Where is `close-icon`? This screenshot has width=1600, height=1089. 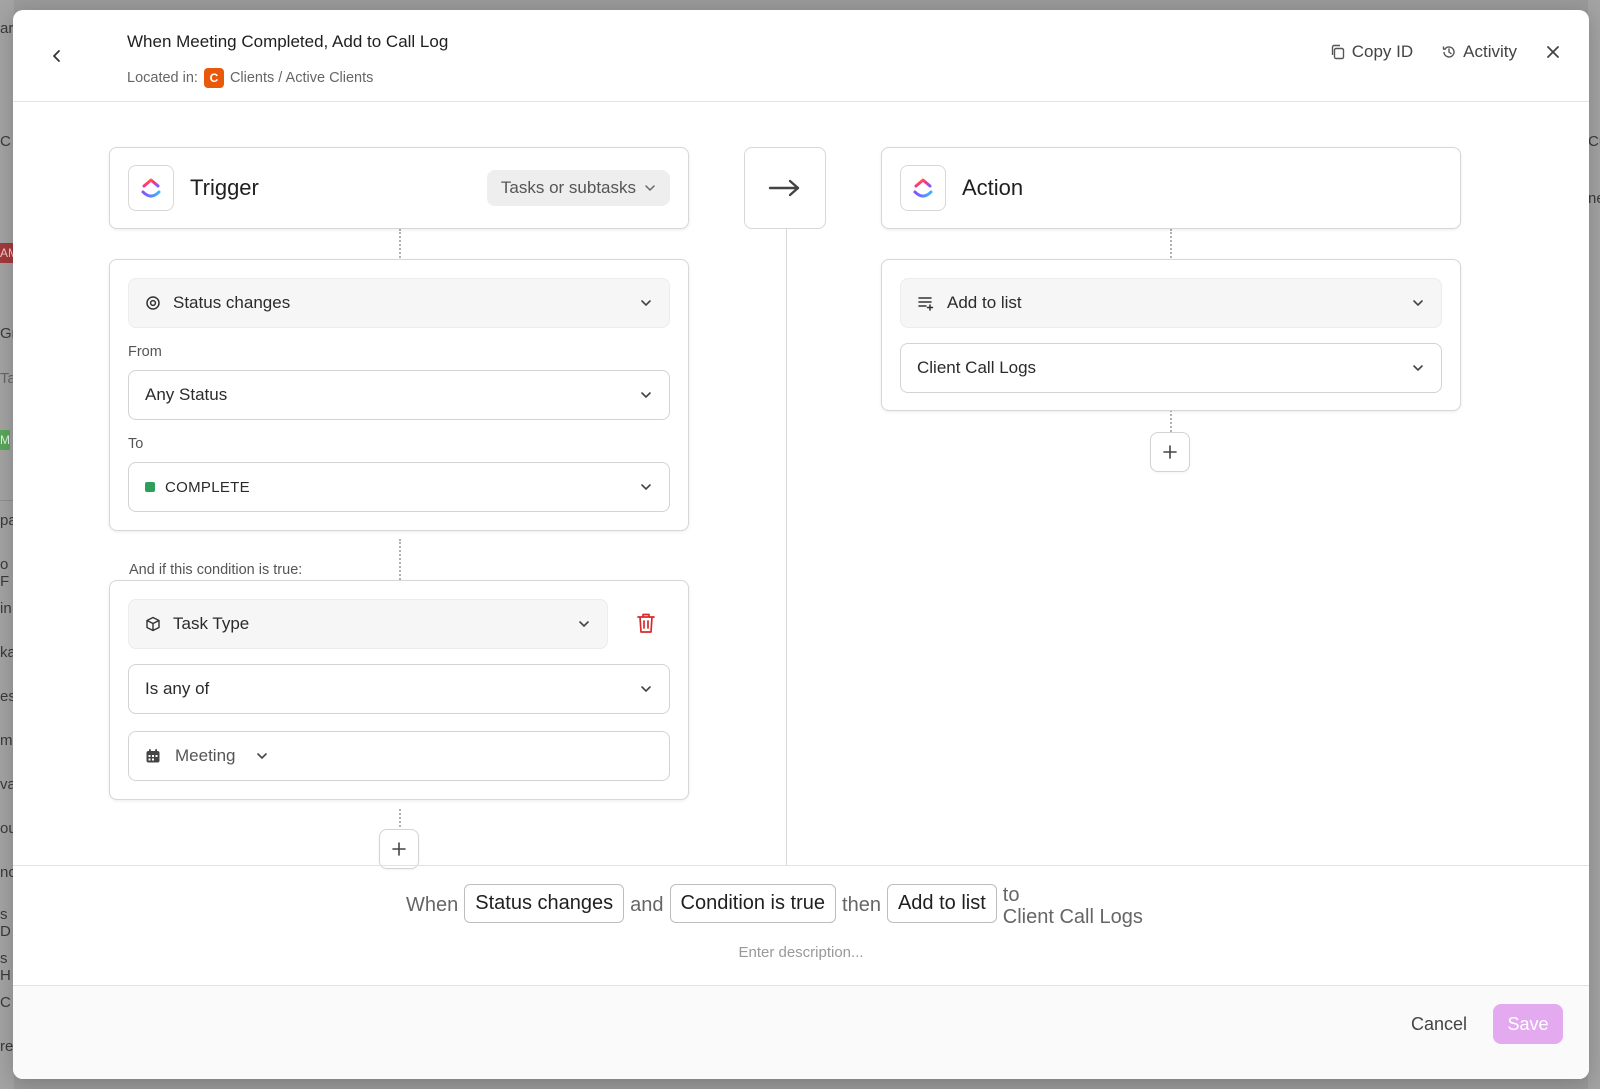
close-icon is located at coordinates (1553, 52).